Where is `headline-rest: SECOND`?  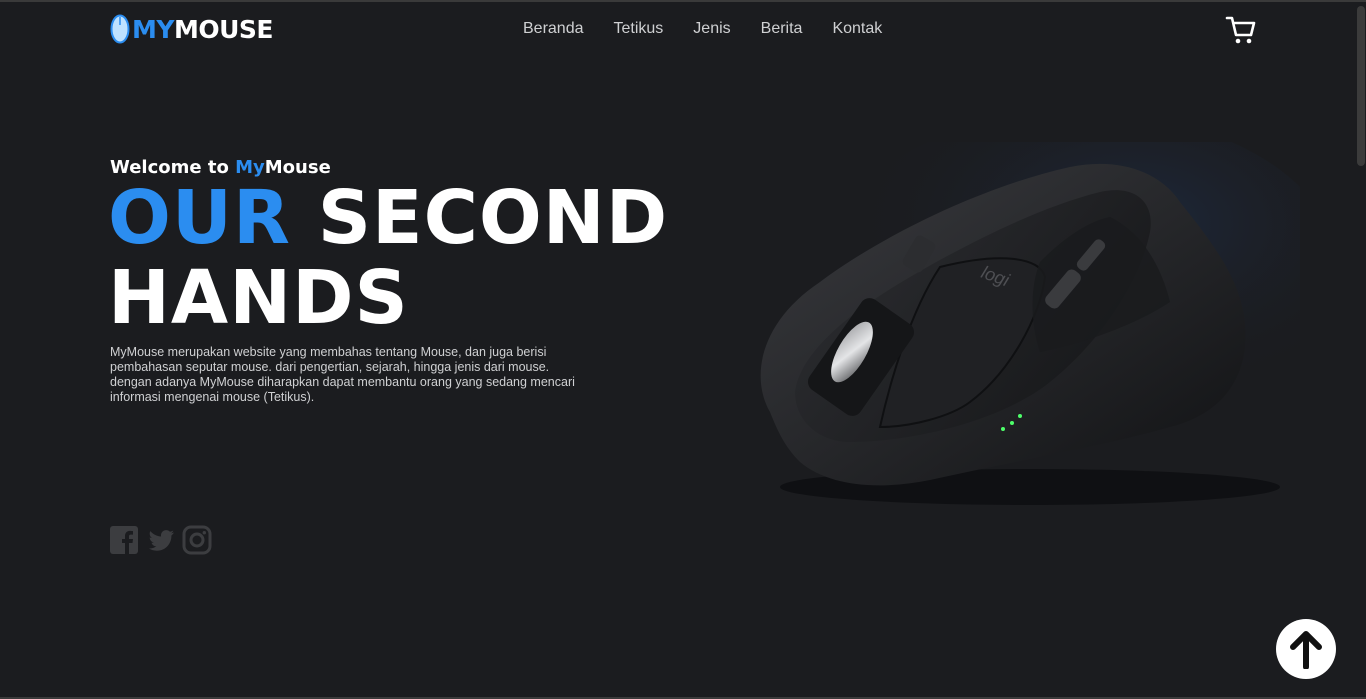 headline-rest: SECOND is located at coordinates (479, 218).